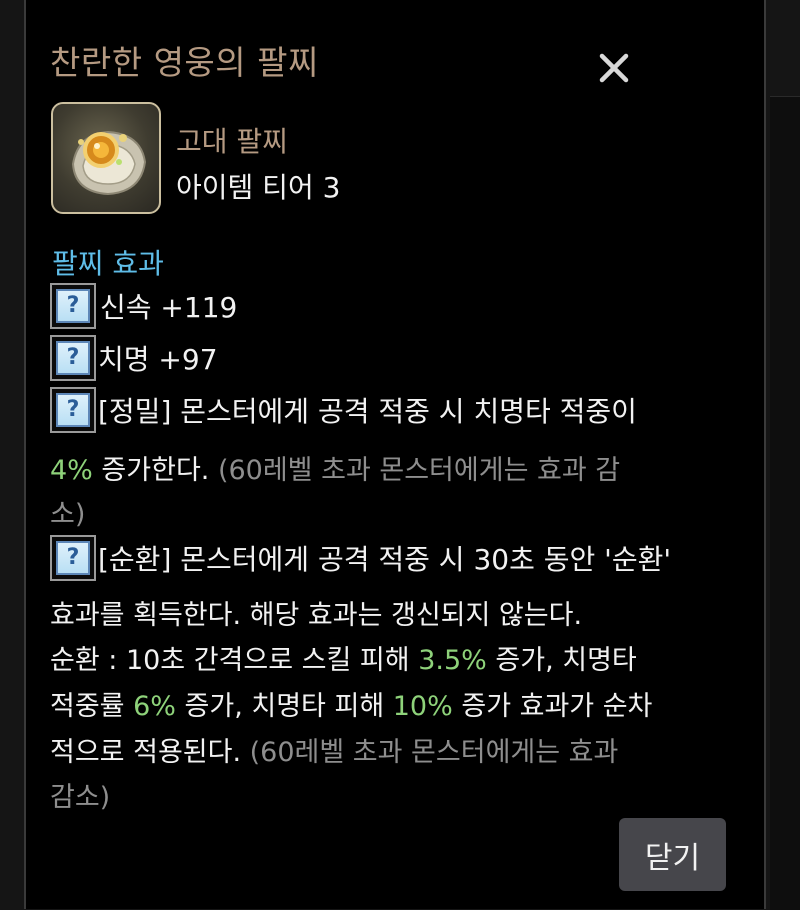 The width and height of the screenshot is (800, 910). I want to click on cycle-line-6: 감소), so click(80, 797).